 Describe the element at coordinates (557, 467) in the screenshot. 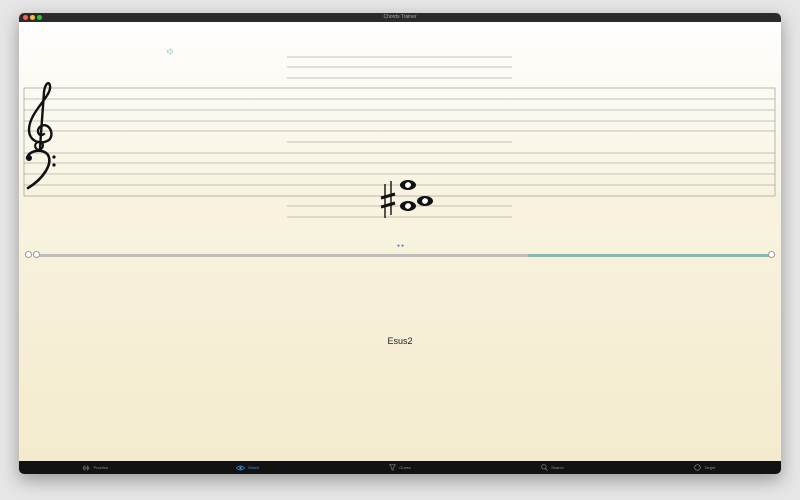

I see `tab-label: Search` at that location.